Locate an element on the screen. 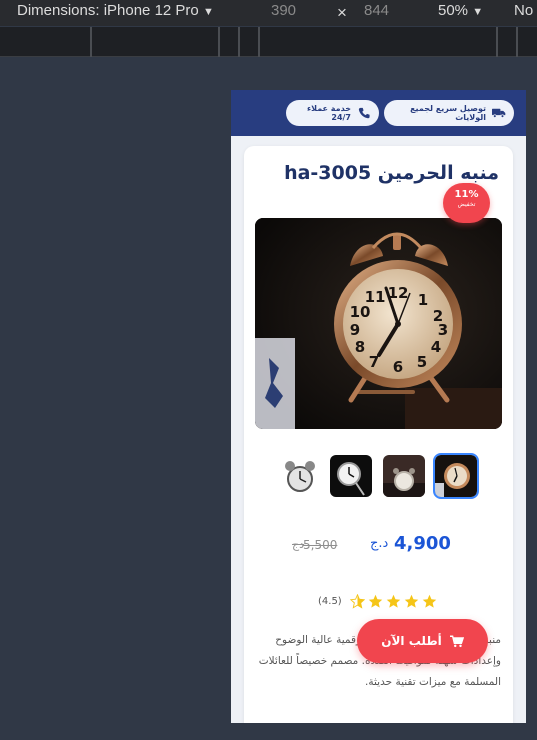 This screenshot has width=537, height=740. zoom-selector: 50% ▼ is located at coordinates (460, 10).